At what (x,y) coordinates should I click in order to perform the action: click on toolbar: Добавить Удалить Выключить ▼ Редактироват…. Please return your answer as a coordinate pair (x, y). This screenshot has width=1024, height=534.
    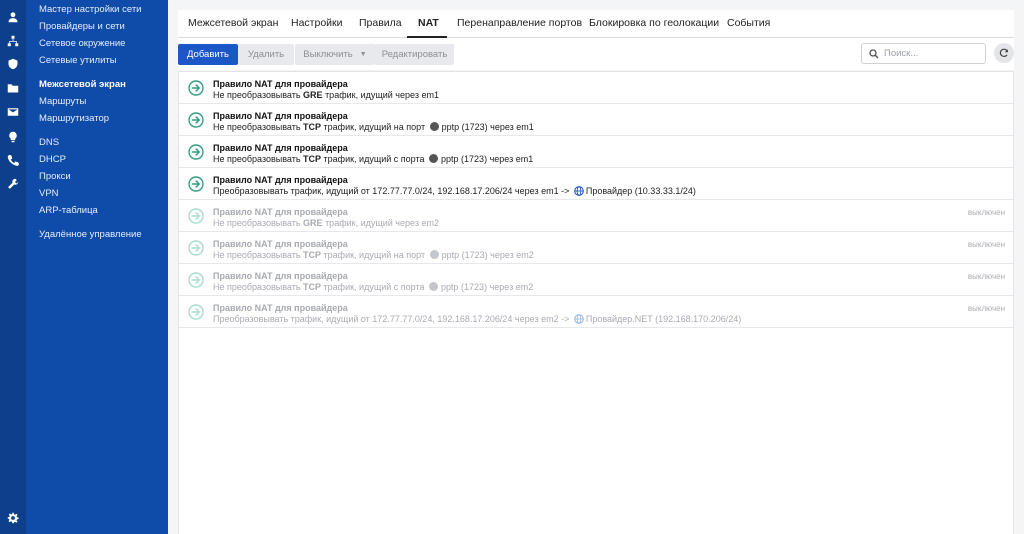
    Looking at the image, I should click on (596, 54).